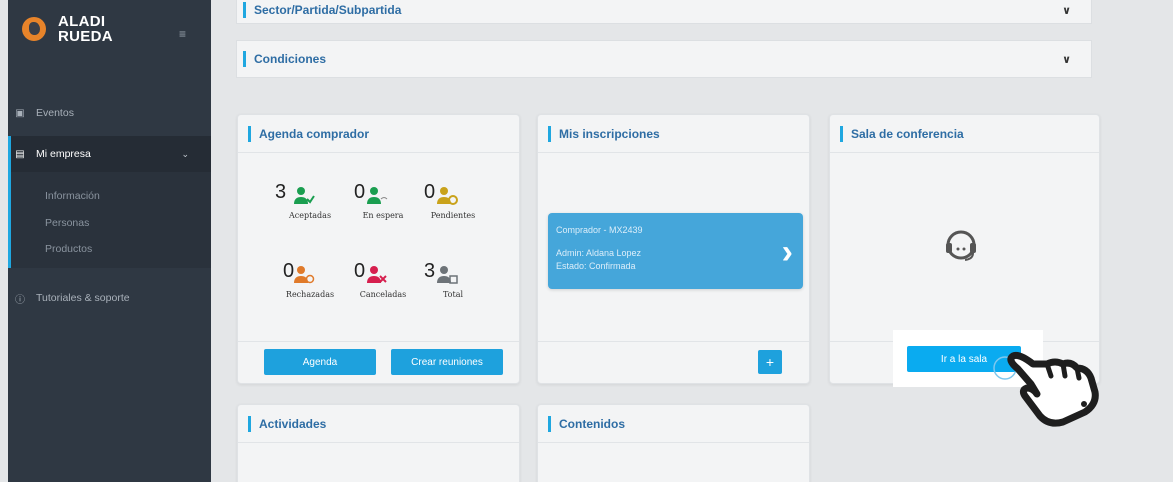 This screenshot has height=482, width=1173. I want to click on sidebar-item-label: Mi empresa, so click(63, 154).